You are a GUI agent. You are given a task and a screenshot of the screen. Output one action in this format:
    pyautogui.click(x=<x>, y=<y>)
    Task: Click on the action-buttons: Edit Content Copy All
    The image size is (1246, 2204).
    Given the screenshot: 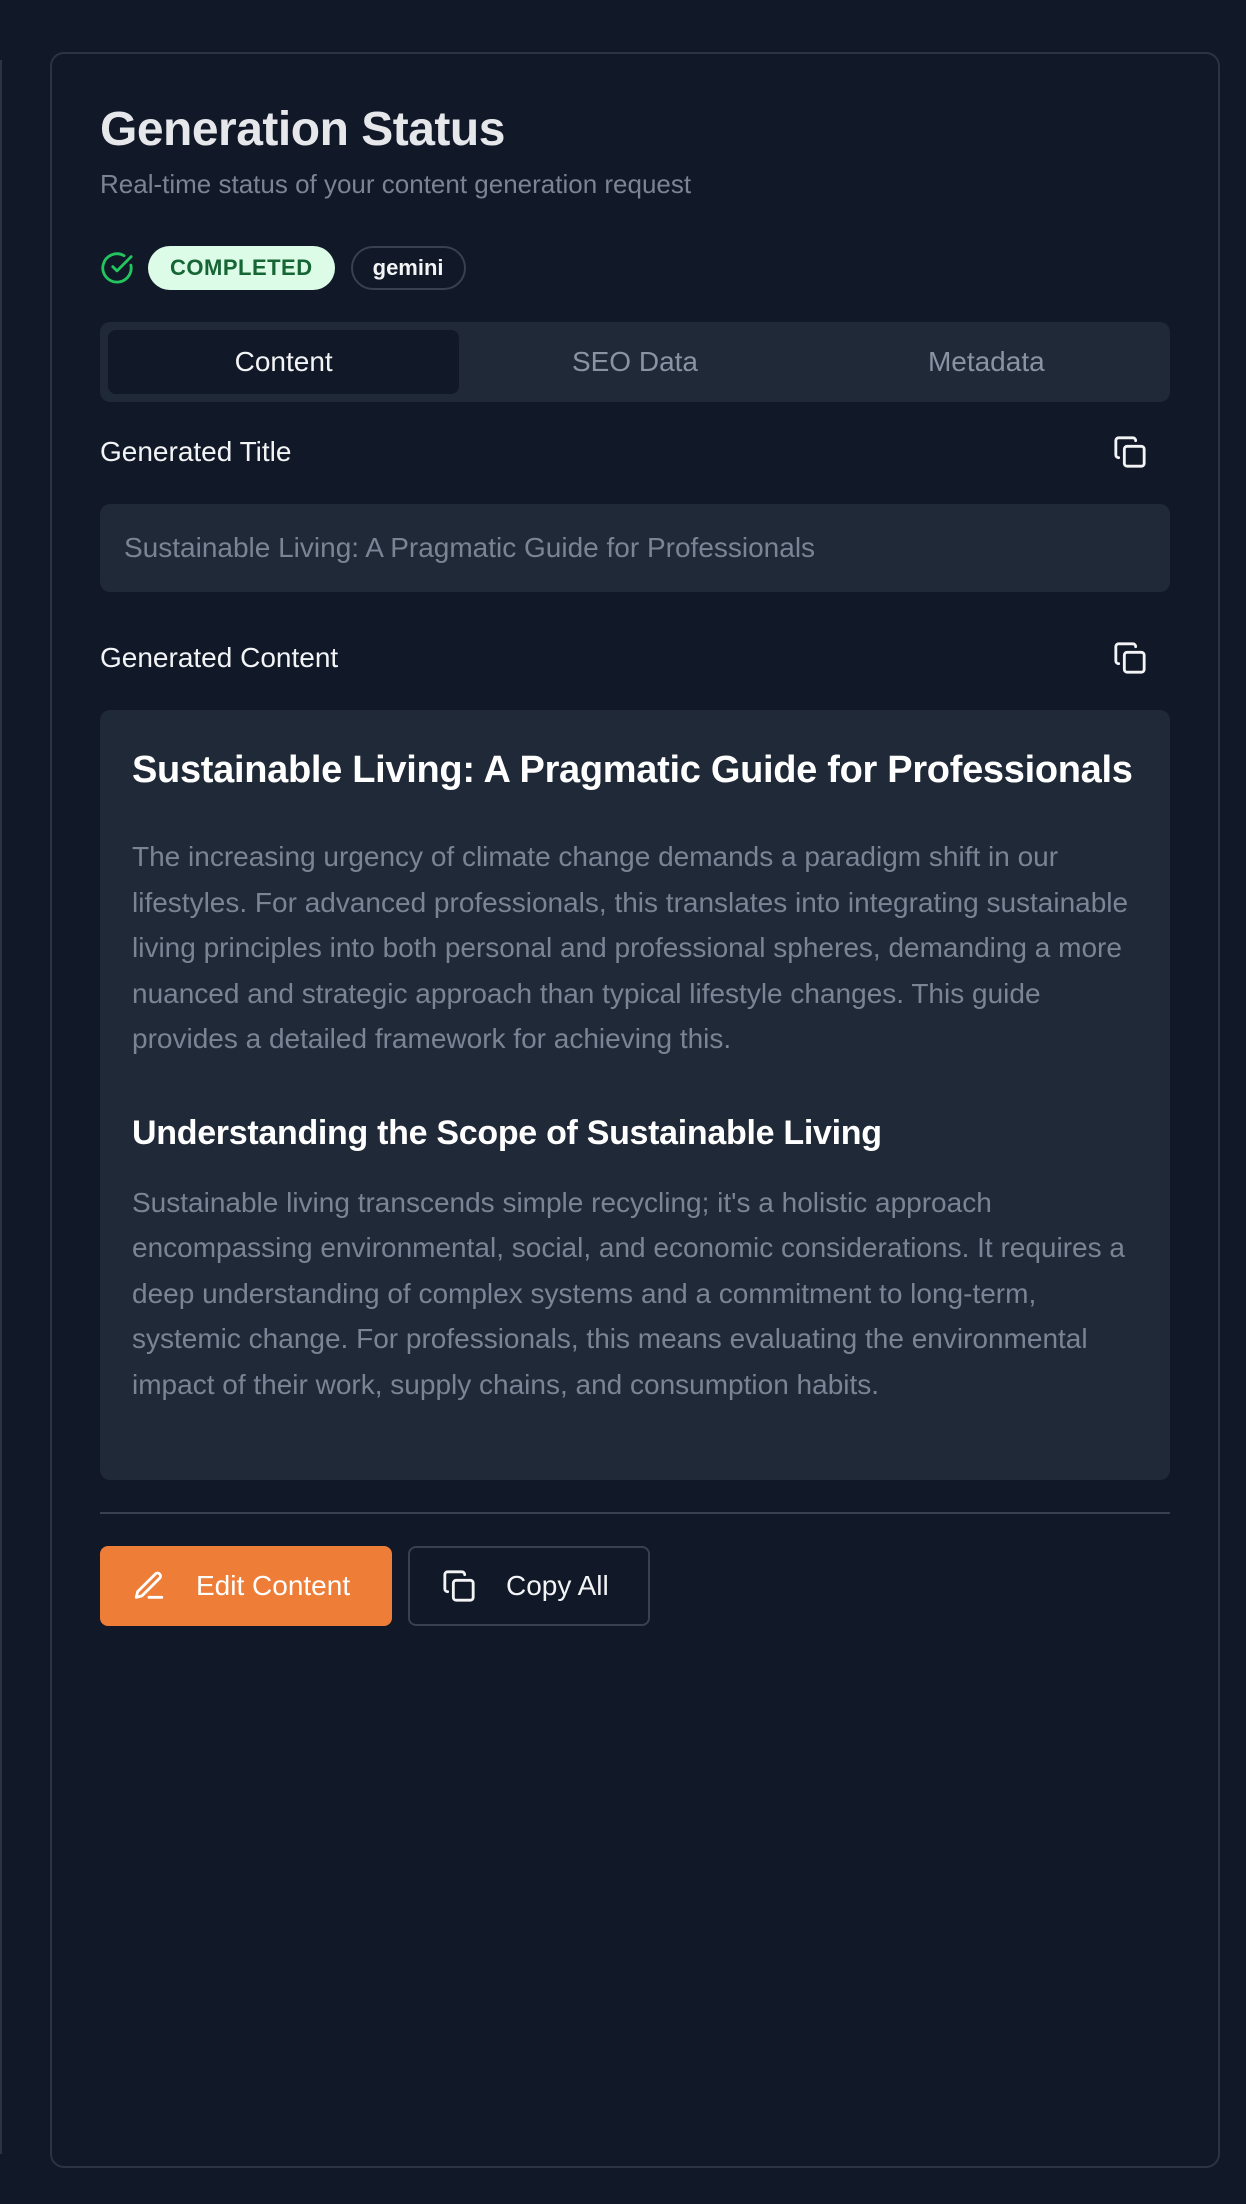 What is the action you would take?
    pyautogui.click(x=635, y=1586)
    